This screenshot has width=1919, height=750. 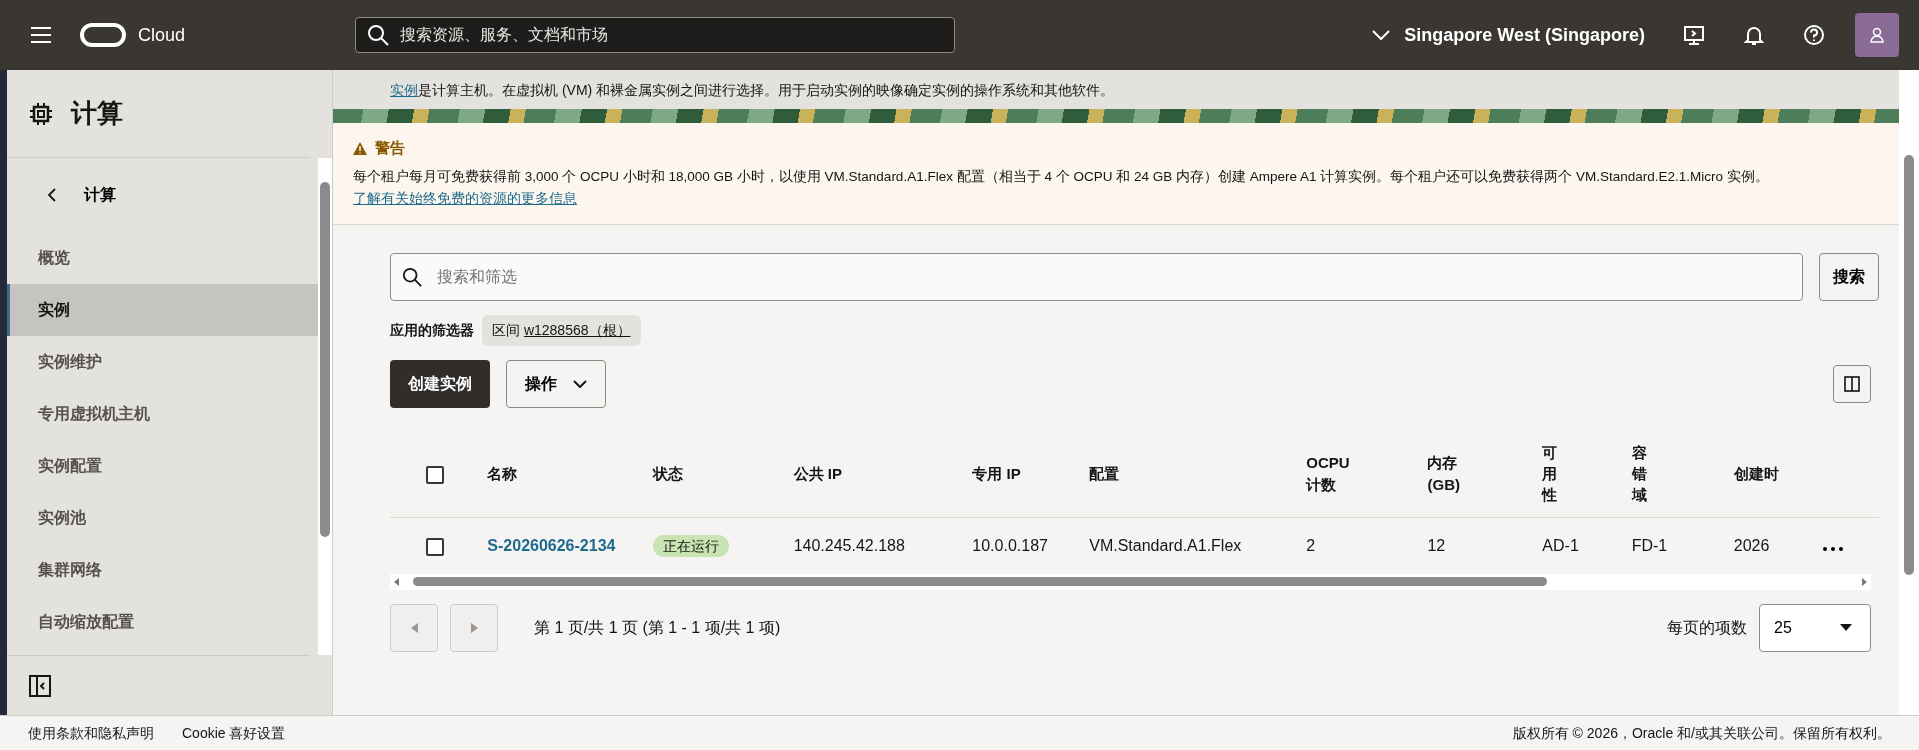 I want to click on items-per-page-select: 25, so click(x=1815, y=627).